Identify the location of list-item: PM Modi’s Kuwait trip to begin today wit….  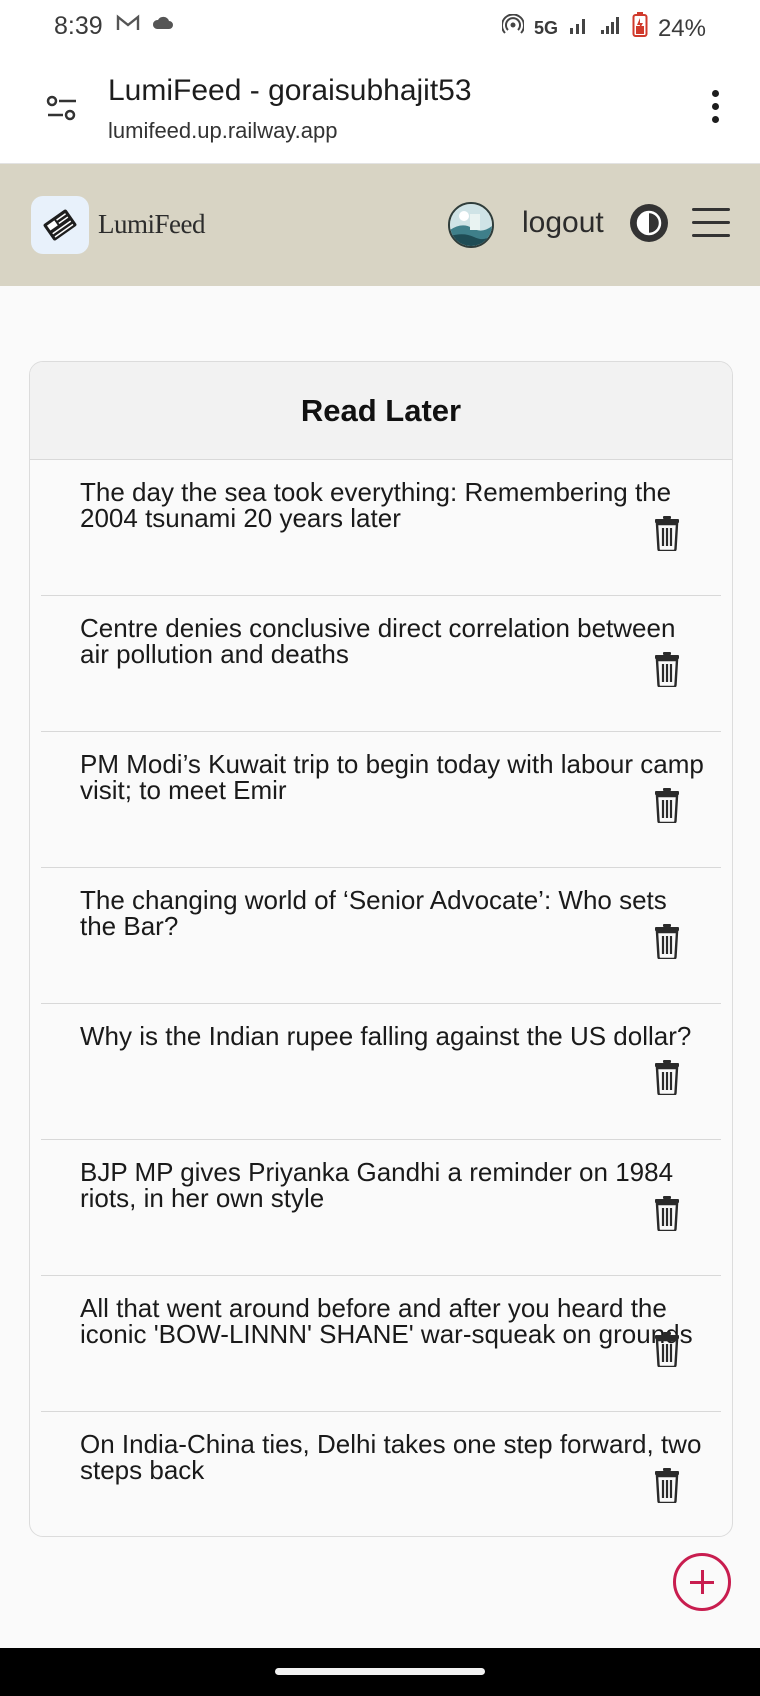
(381, 800).